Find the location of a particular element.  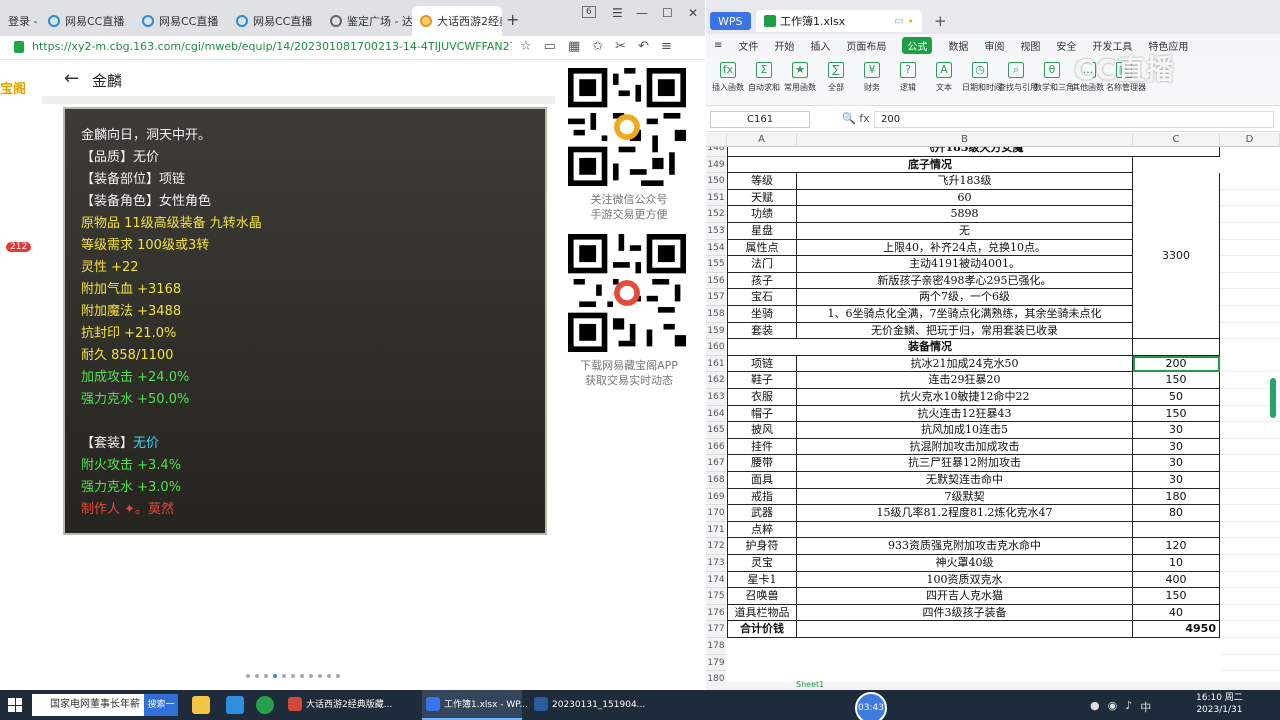

cell-b: 连击29狂暴20 is located at coordinates (965, 380).